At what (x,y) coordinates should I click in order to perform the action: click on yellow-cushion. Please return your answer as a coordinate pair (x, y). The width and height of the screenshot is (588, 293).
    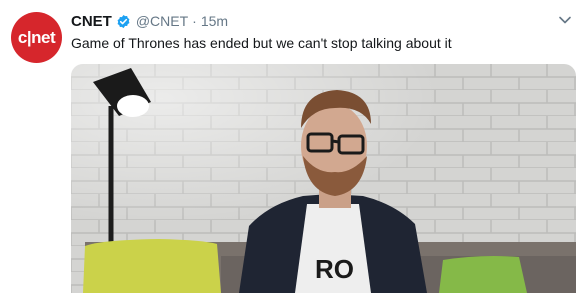
    Looking at the image, I should click on (152, 266).